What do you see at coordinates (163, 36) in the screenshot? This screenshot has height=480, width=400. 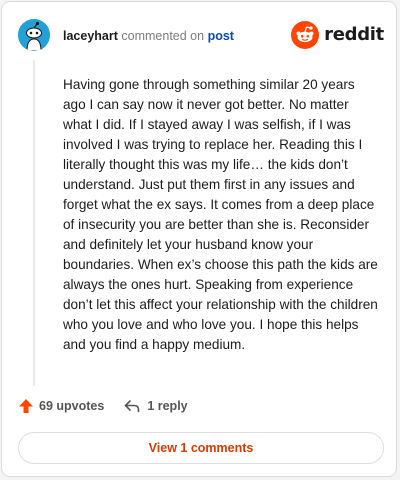 I see `commented-on-label: commented on` at bounding box center [163, 36].